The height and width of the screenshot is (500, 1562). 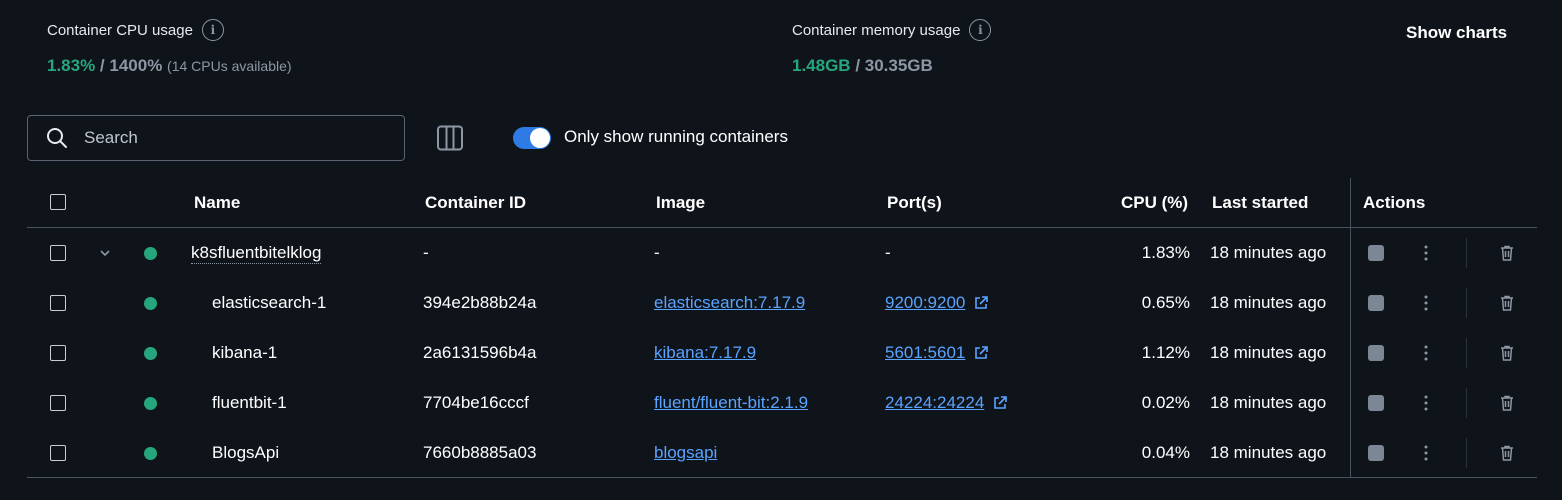 I want to click on header-last-started: Last started, so click(x=1260, y=203).